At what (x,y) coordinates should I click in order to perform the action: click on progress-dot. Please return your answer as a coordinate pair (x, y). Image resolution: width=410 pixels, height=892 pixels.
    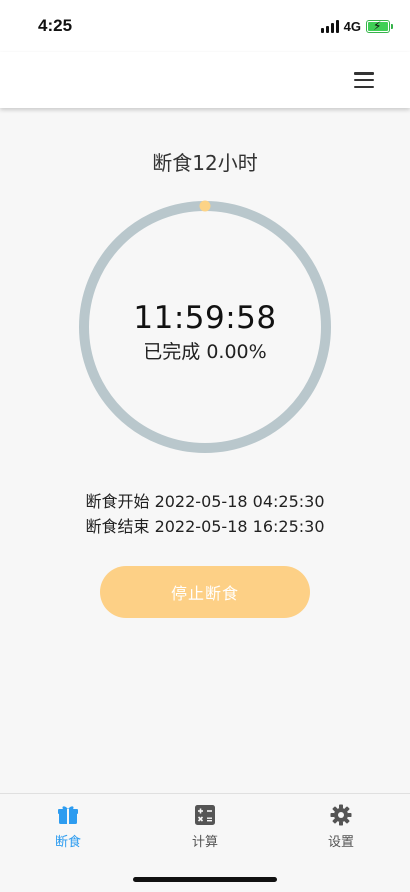
    Looking at the image, I should click on (205, 206).